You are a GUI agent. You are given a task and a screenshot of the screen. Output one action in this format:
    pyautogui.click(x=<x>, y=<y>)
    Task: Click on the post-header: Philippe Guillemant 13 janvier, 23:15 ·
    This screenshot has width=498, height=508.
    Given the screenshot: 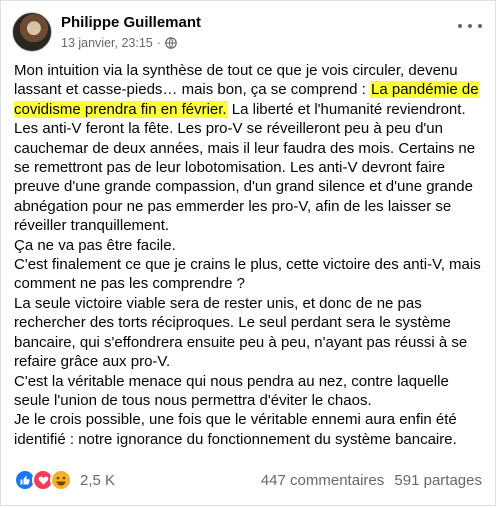 What is the action you would take?
    pyautogui.click(x=106, y=32)
    